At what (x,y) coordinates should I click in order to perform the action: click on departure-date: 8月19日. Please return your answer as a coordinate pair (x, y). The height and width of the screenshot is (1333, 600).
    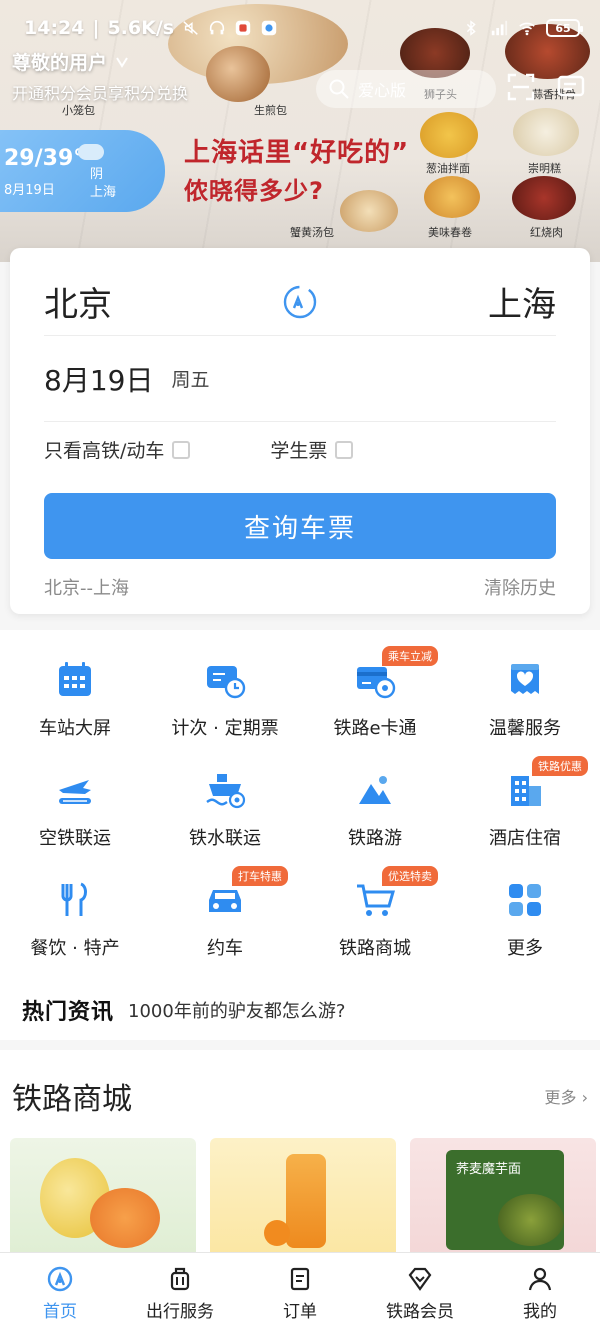
    Looking at the image, I should click on (99, 380).